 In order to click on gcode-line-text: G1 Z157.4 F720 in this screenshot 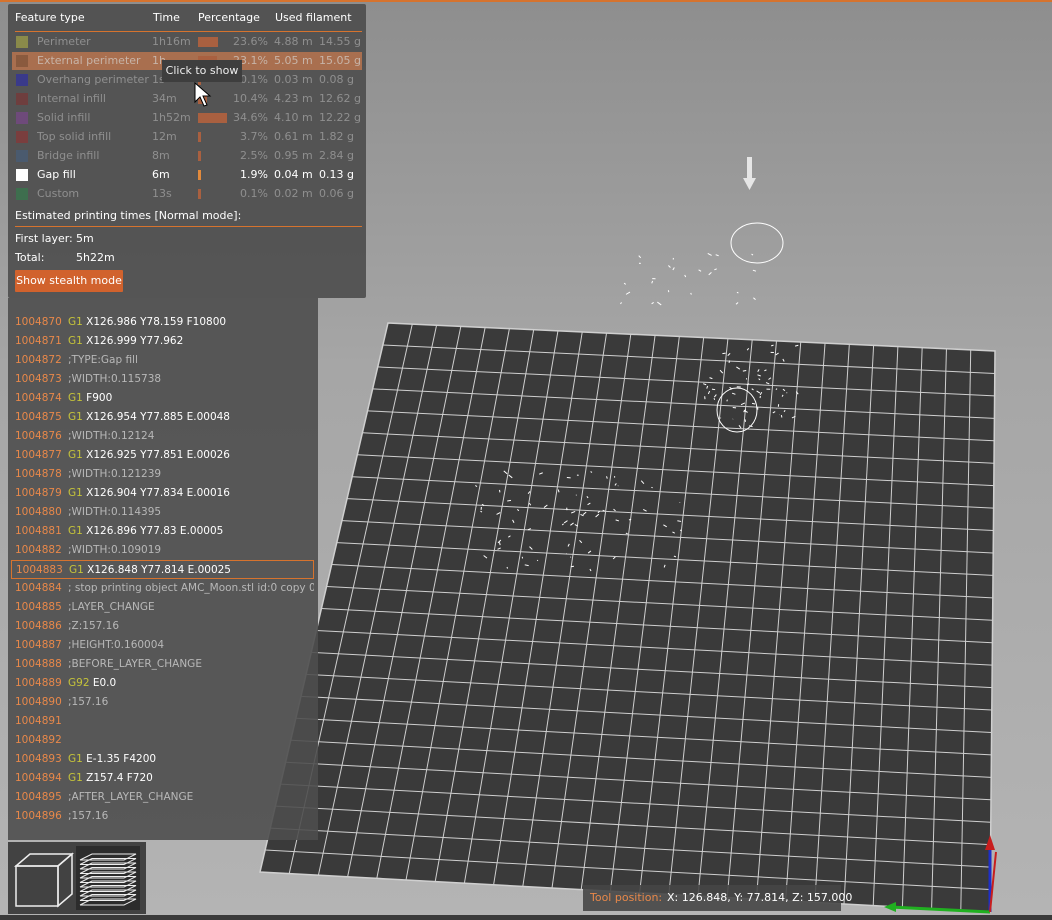, I will do `click(110, 778)`.